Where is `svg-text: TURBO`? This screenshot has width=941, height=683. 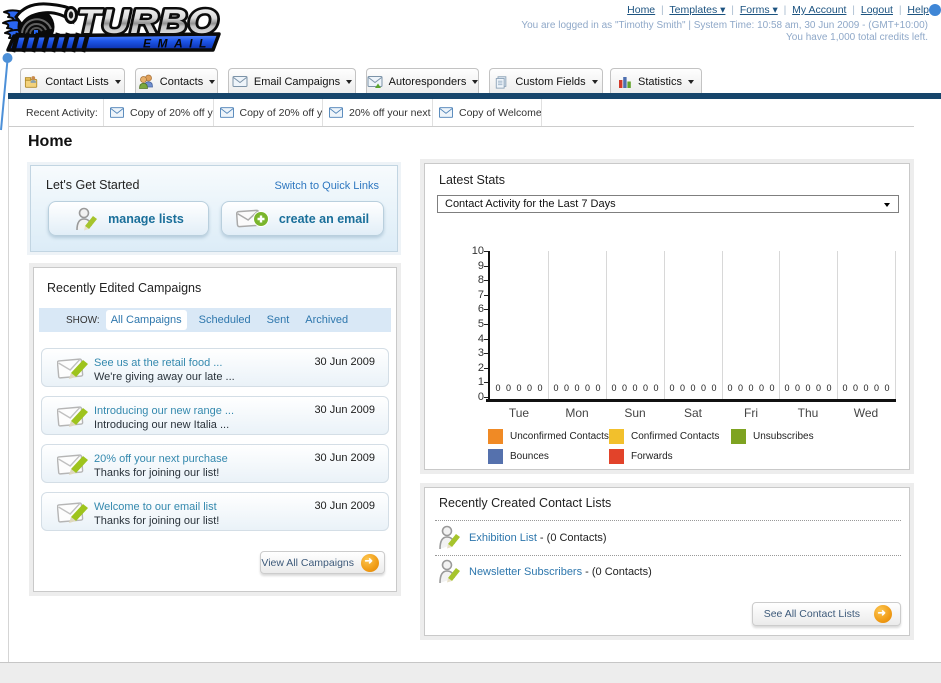
svg-text: TURBO is located at coordinates (148, 22).